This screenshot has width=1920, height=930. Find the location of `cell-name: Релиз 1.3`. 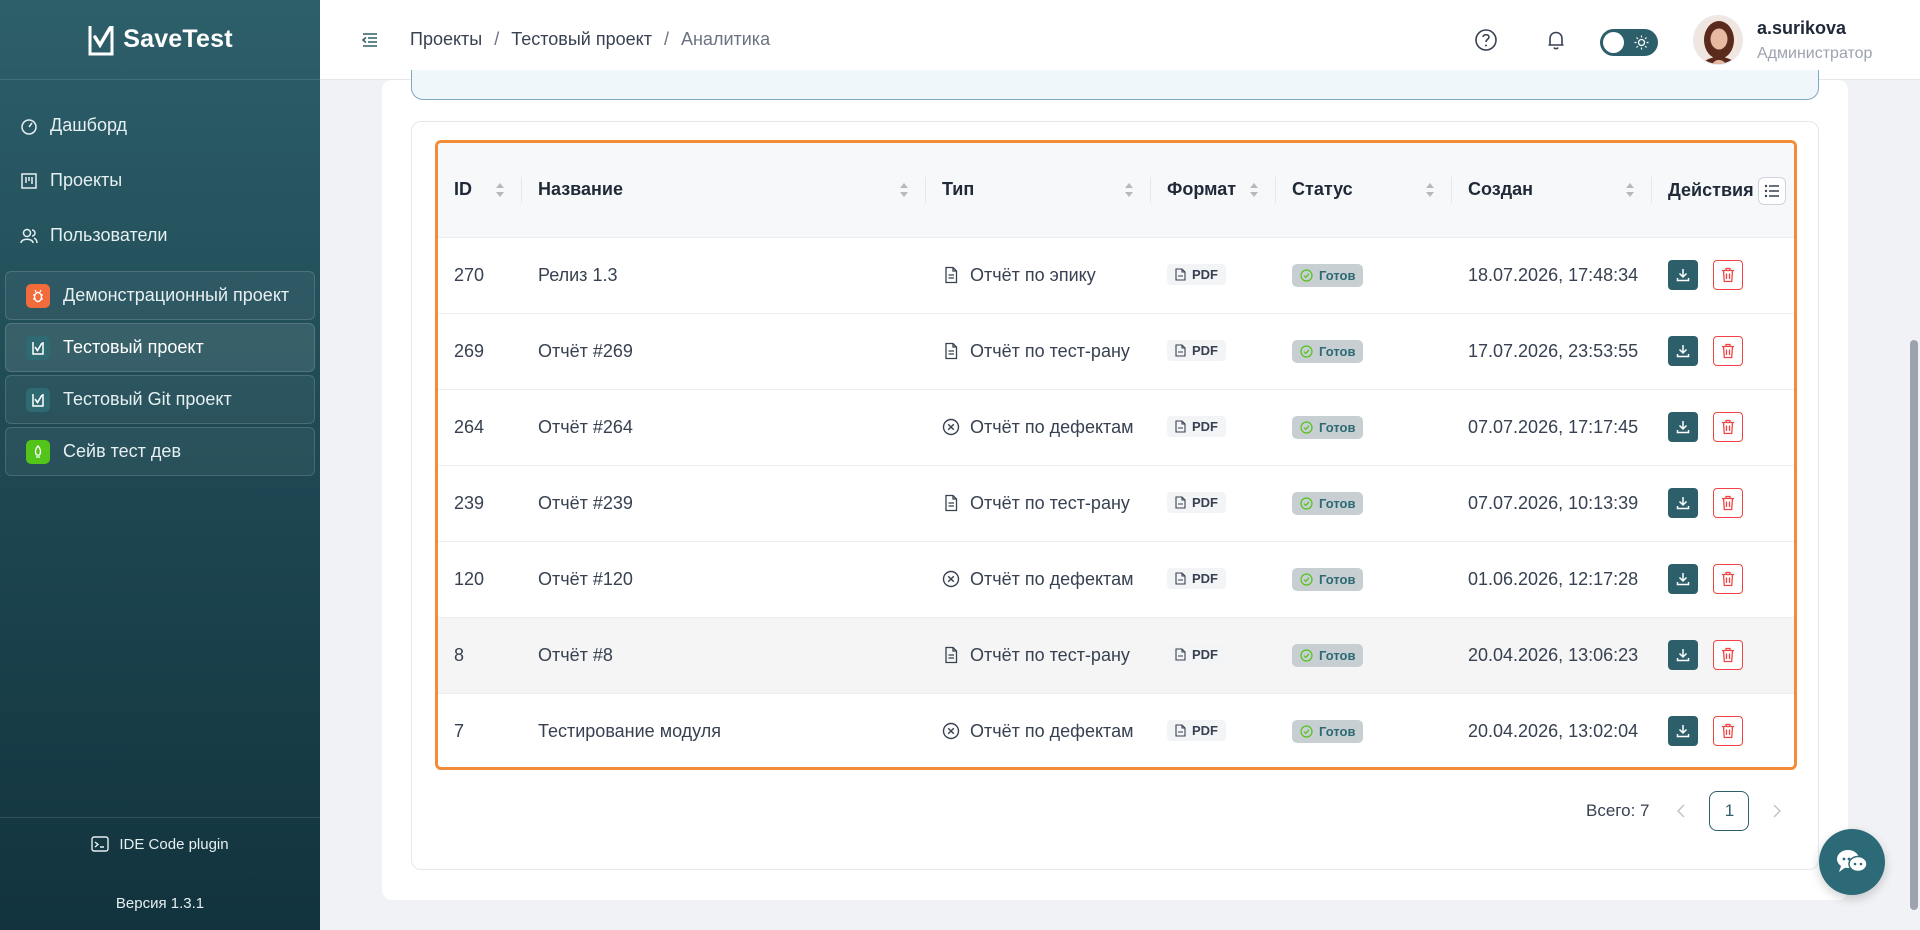

cell-name: Релиз 1.3 is located at coordinates (578, 274).